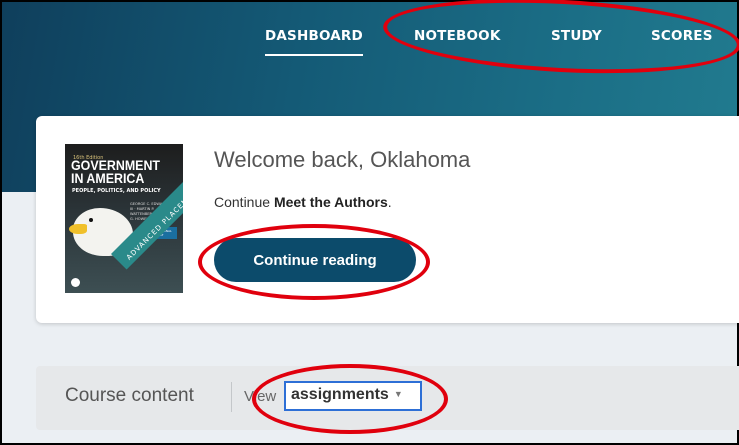 The height and width of the screenshot is (445, 739). I want to click on continue-message: Continue Meet the Authors., so click(303, 202).